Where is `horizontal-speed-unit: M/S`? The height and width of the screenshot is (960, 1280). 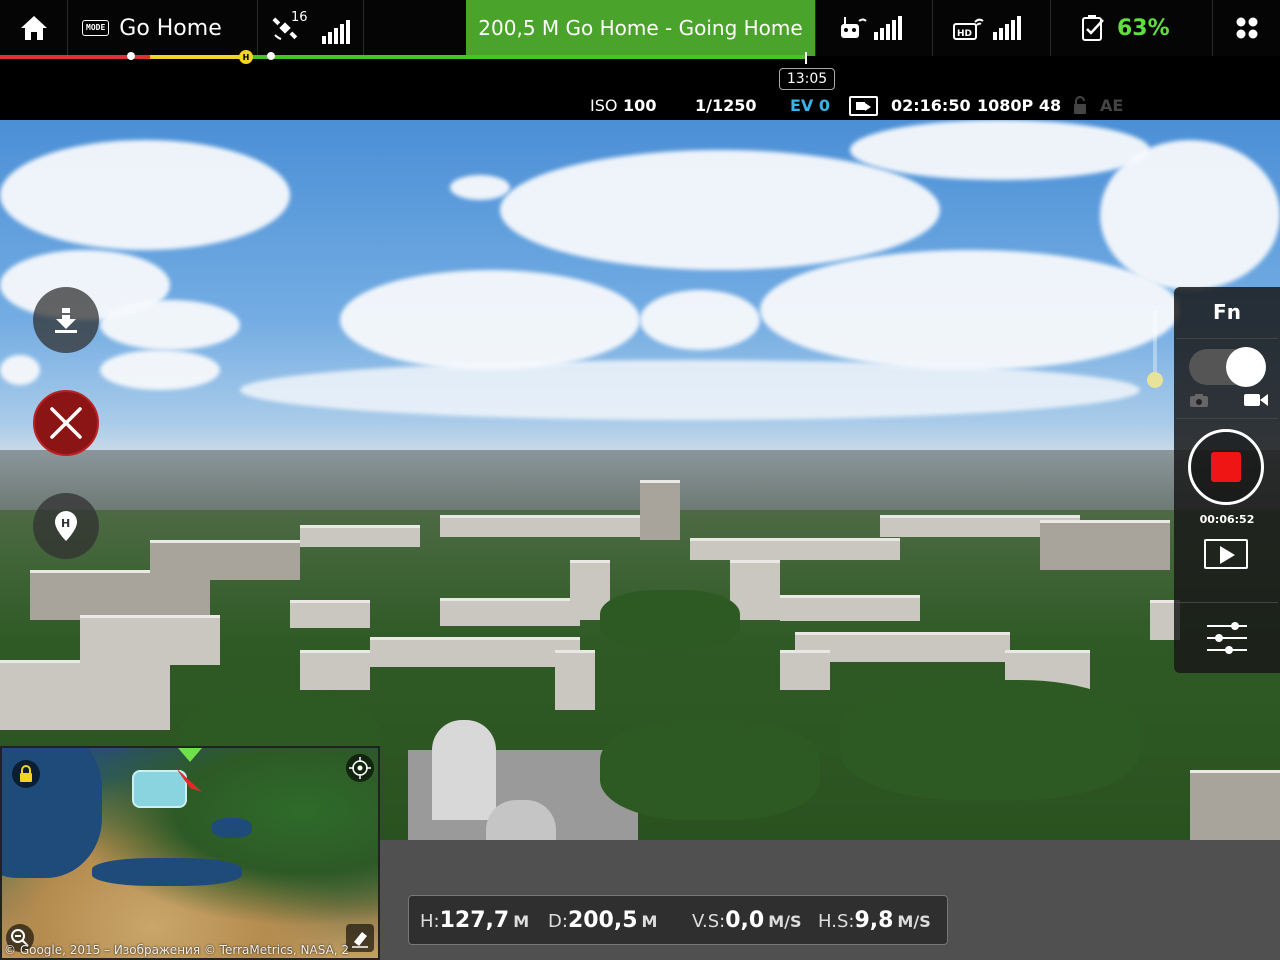 horizontal-speed-unit: M/S is located at coordinates (914, 921).